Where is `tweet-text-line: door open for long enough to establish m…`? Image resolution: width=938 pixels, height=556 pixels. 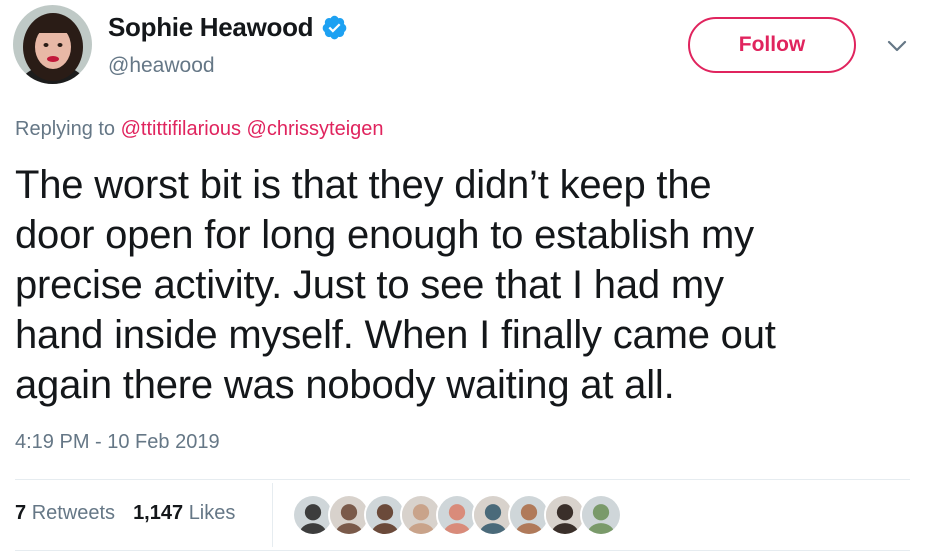 tweet-text-line: door open for long enough to establish m… is located at coordinates (384, 235).